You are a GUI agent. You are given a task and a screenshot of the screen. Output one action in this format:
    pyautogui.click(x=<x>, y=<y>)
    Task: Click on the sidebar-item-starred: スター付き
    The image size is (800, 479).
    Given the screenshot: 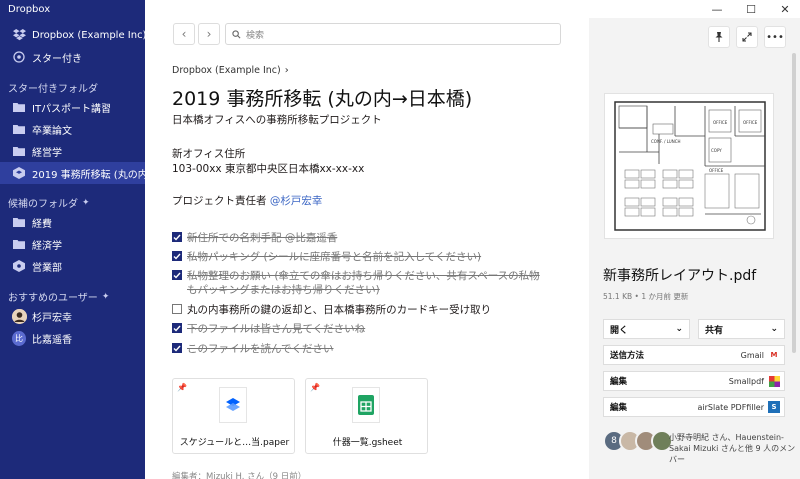 What is the action you would take?
    pyautogui.click(x=72, y=57)
    